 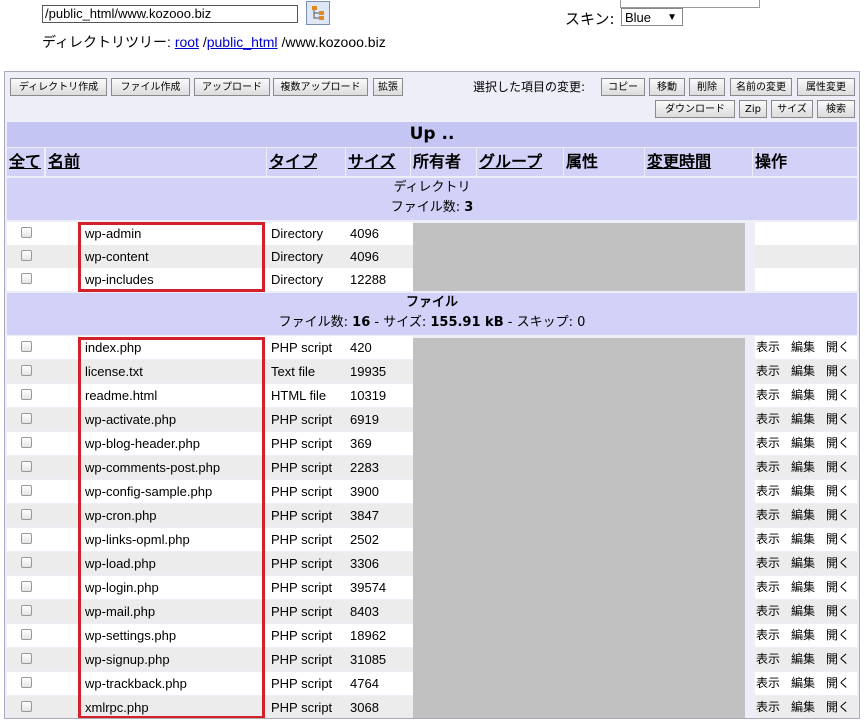 I want to click on size-button: サイズ, so click(x=792, y=109).